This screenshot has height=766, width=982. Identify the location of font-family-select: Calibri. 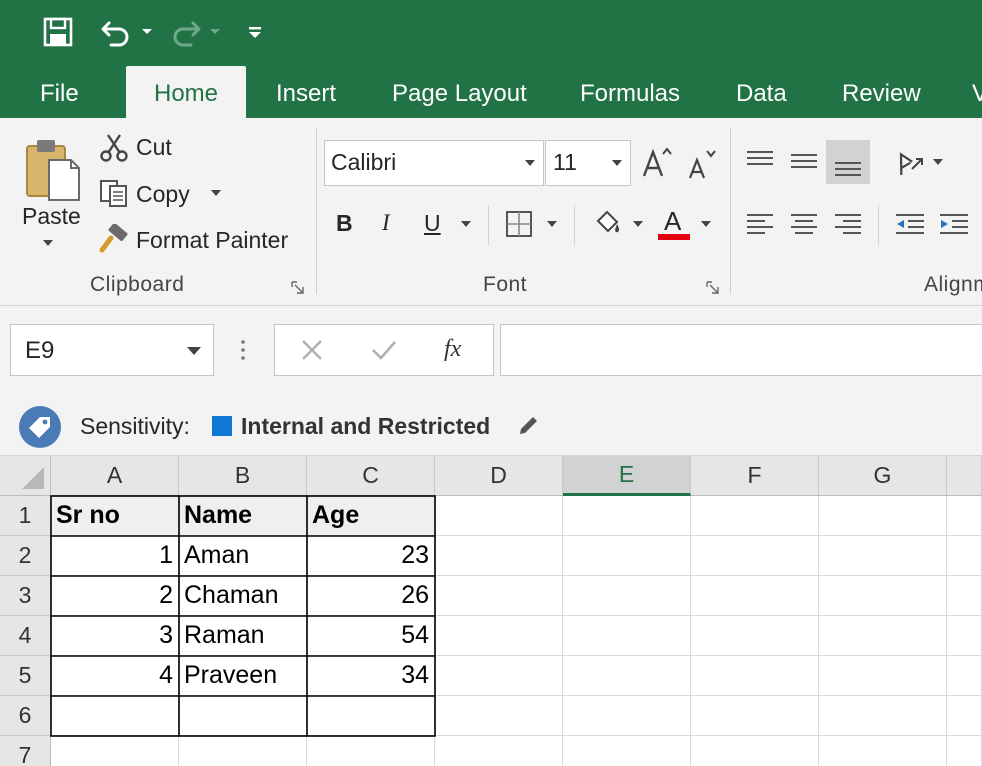
(434, 163).